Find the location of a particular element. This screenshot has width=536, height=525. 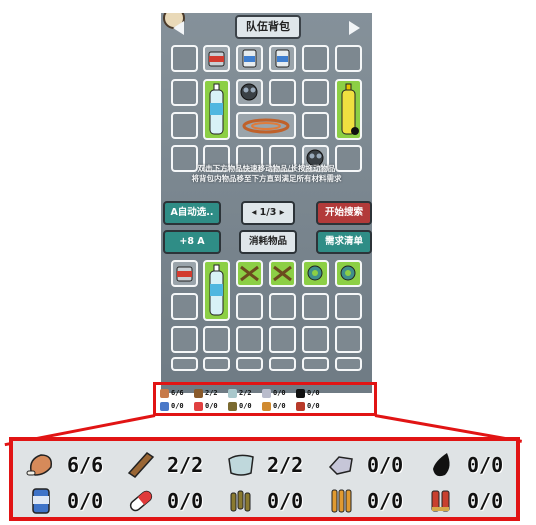

instruction-line: 将背包内物品移至下方直到满足所有材料需求 is located at coordinates (266, 178).